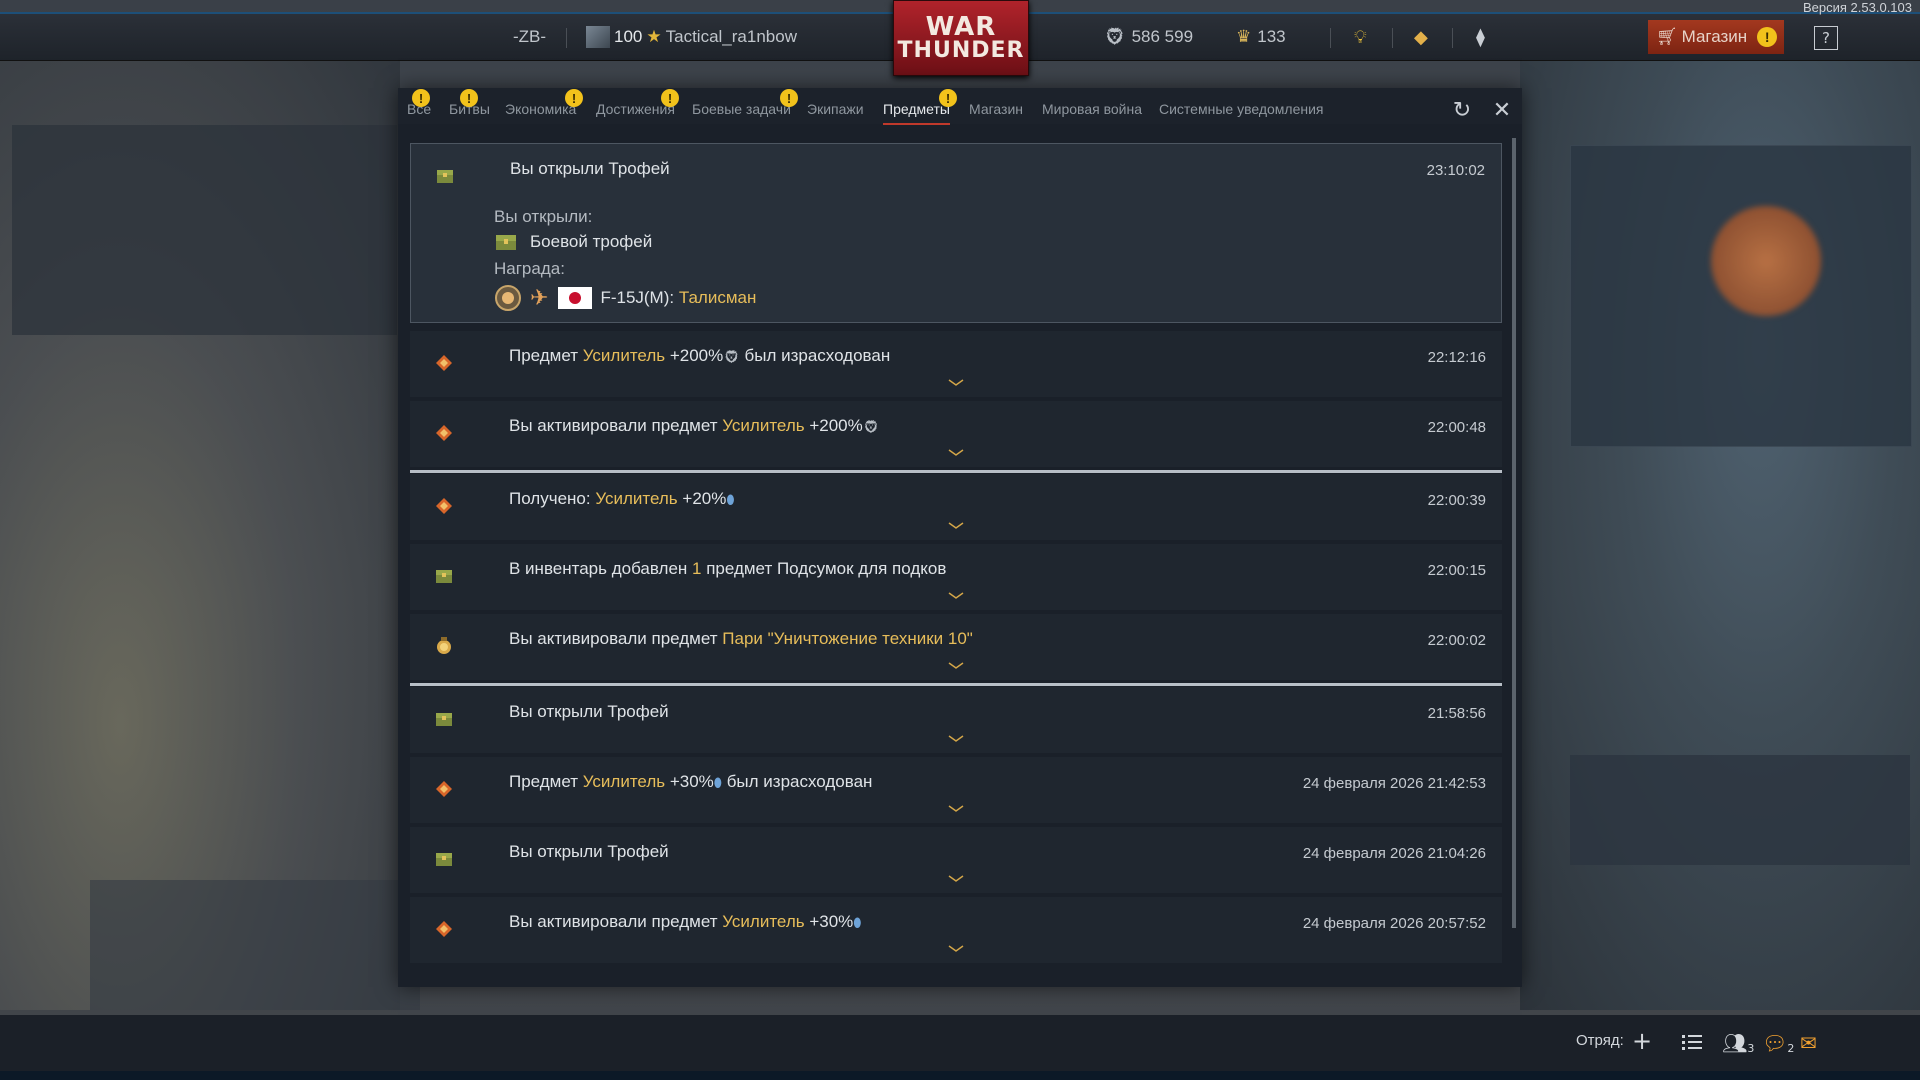 This screenshot has width=1920, height=1080. Describe the element at coordinates (920, 107) in the screenshot. I see `tab-items: Предметы!` at that location.